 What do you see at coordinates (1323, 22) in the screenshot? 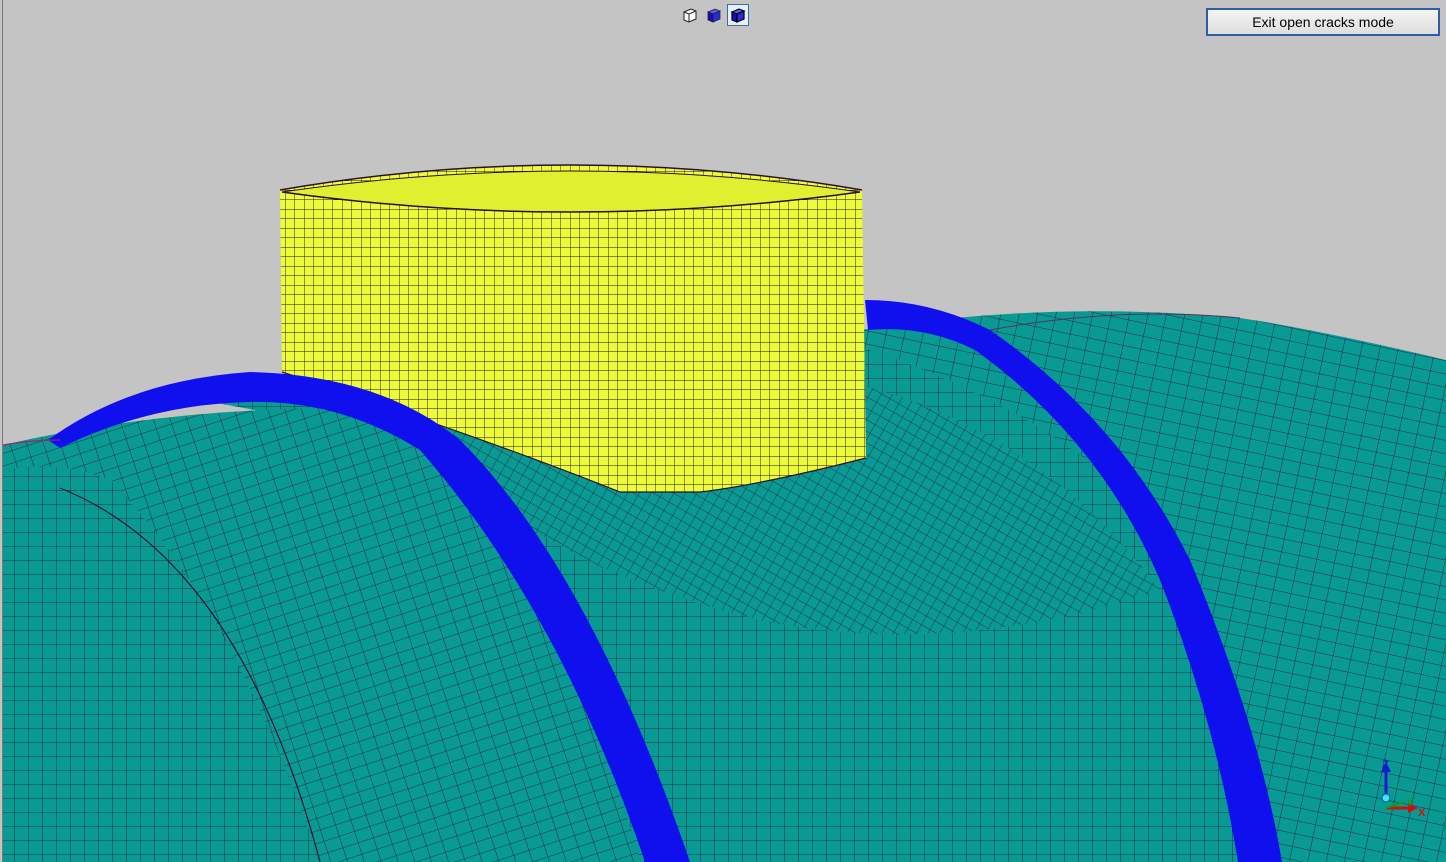
I see `exit-open-cracks-mode-button: Exit open cracks mode` at bounding box center [1323, 22].